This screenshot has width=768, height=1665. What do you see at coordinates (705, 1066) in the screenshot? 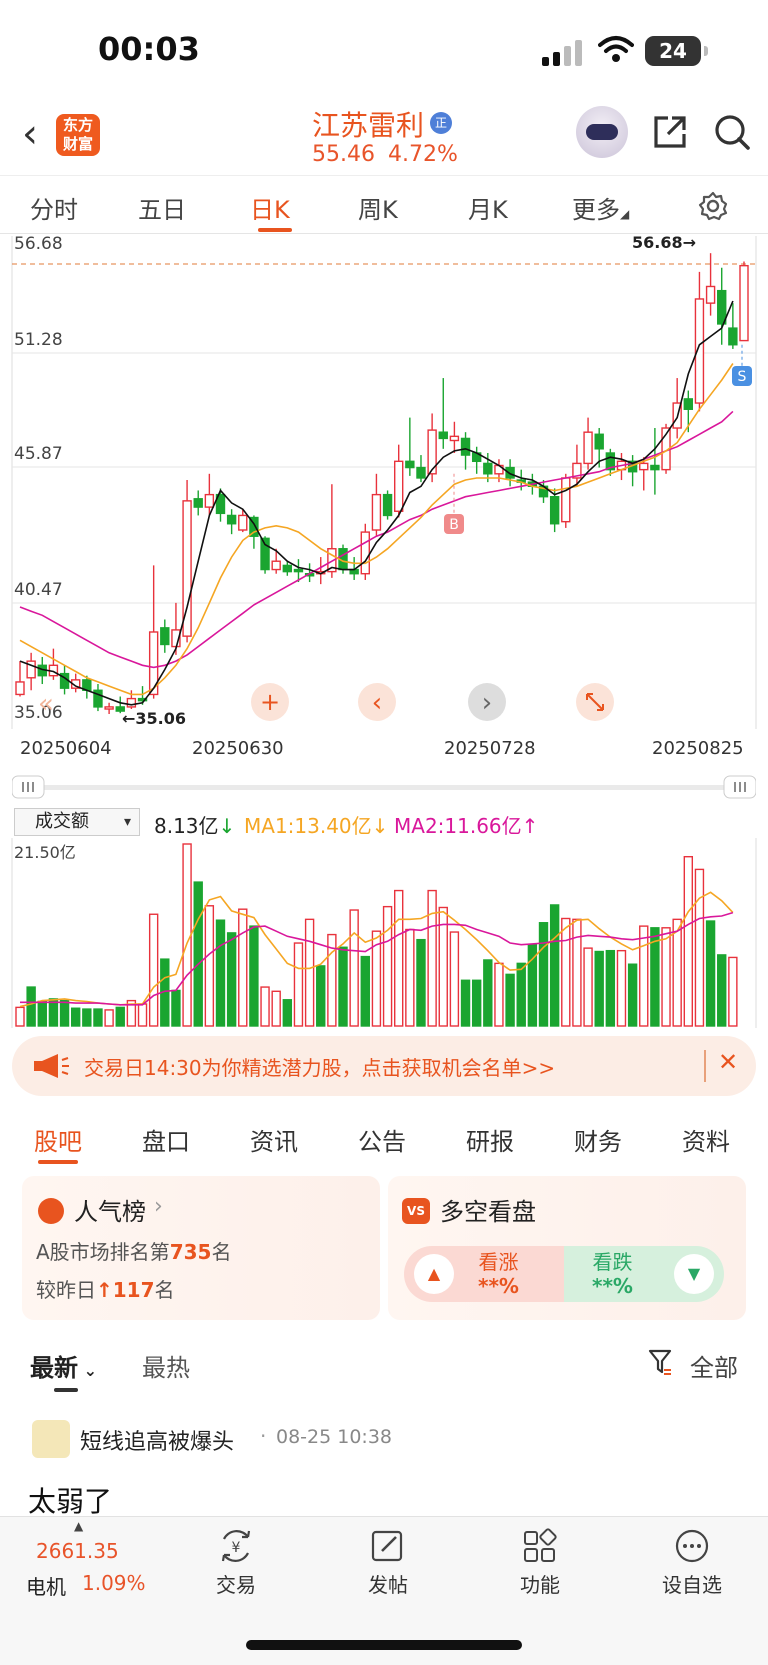
I see `banner-divider` at bounding box center [705, 1066].